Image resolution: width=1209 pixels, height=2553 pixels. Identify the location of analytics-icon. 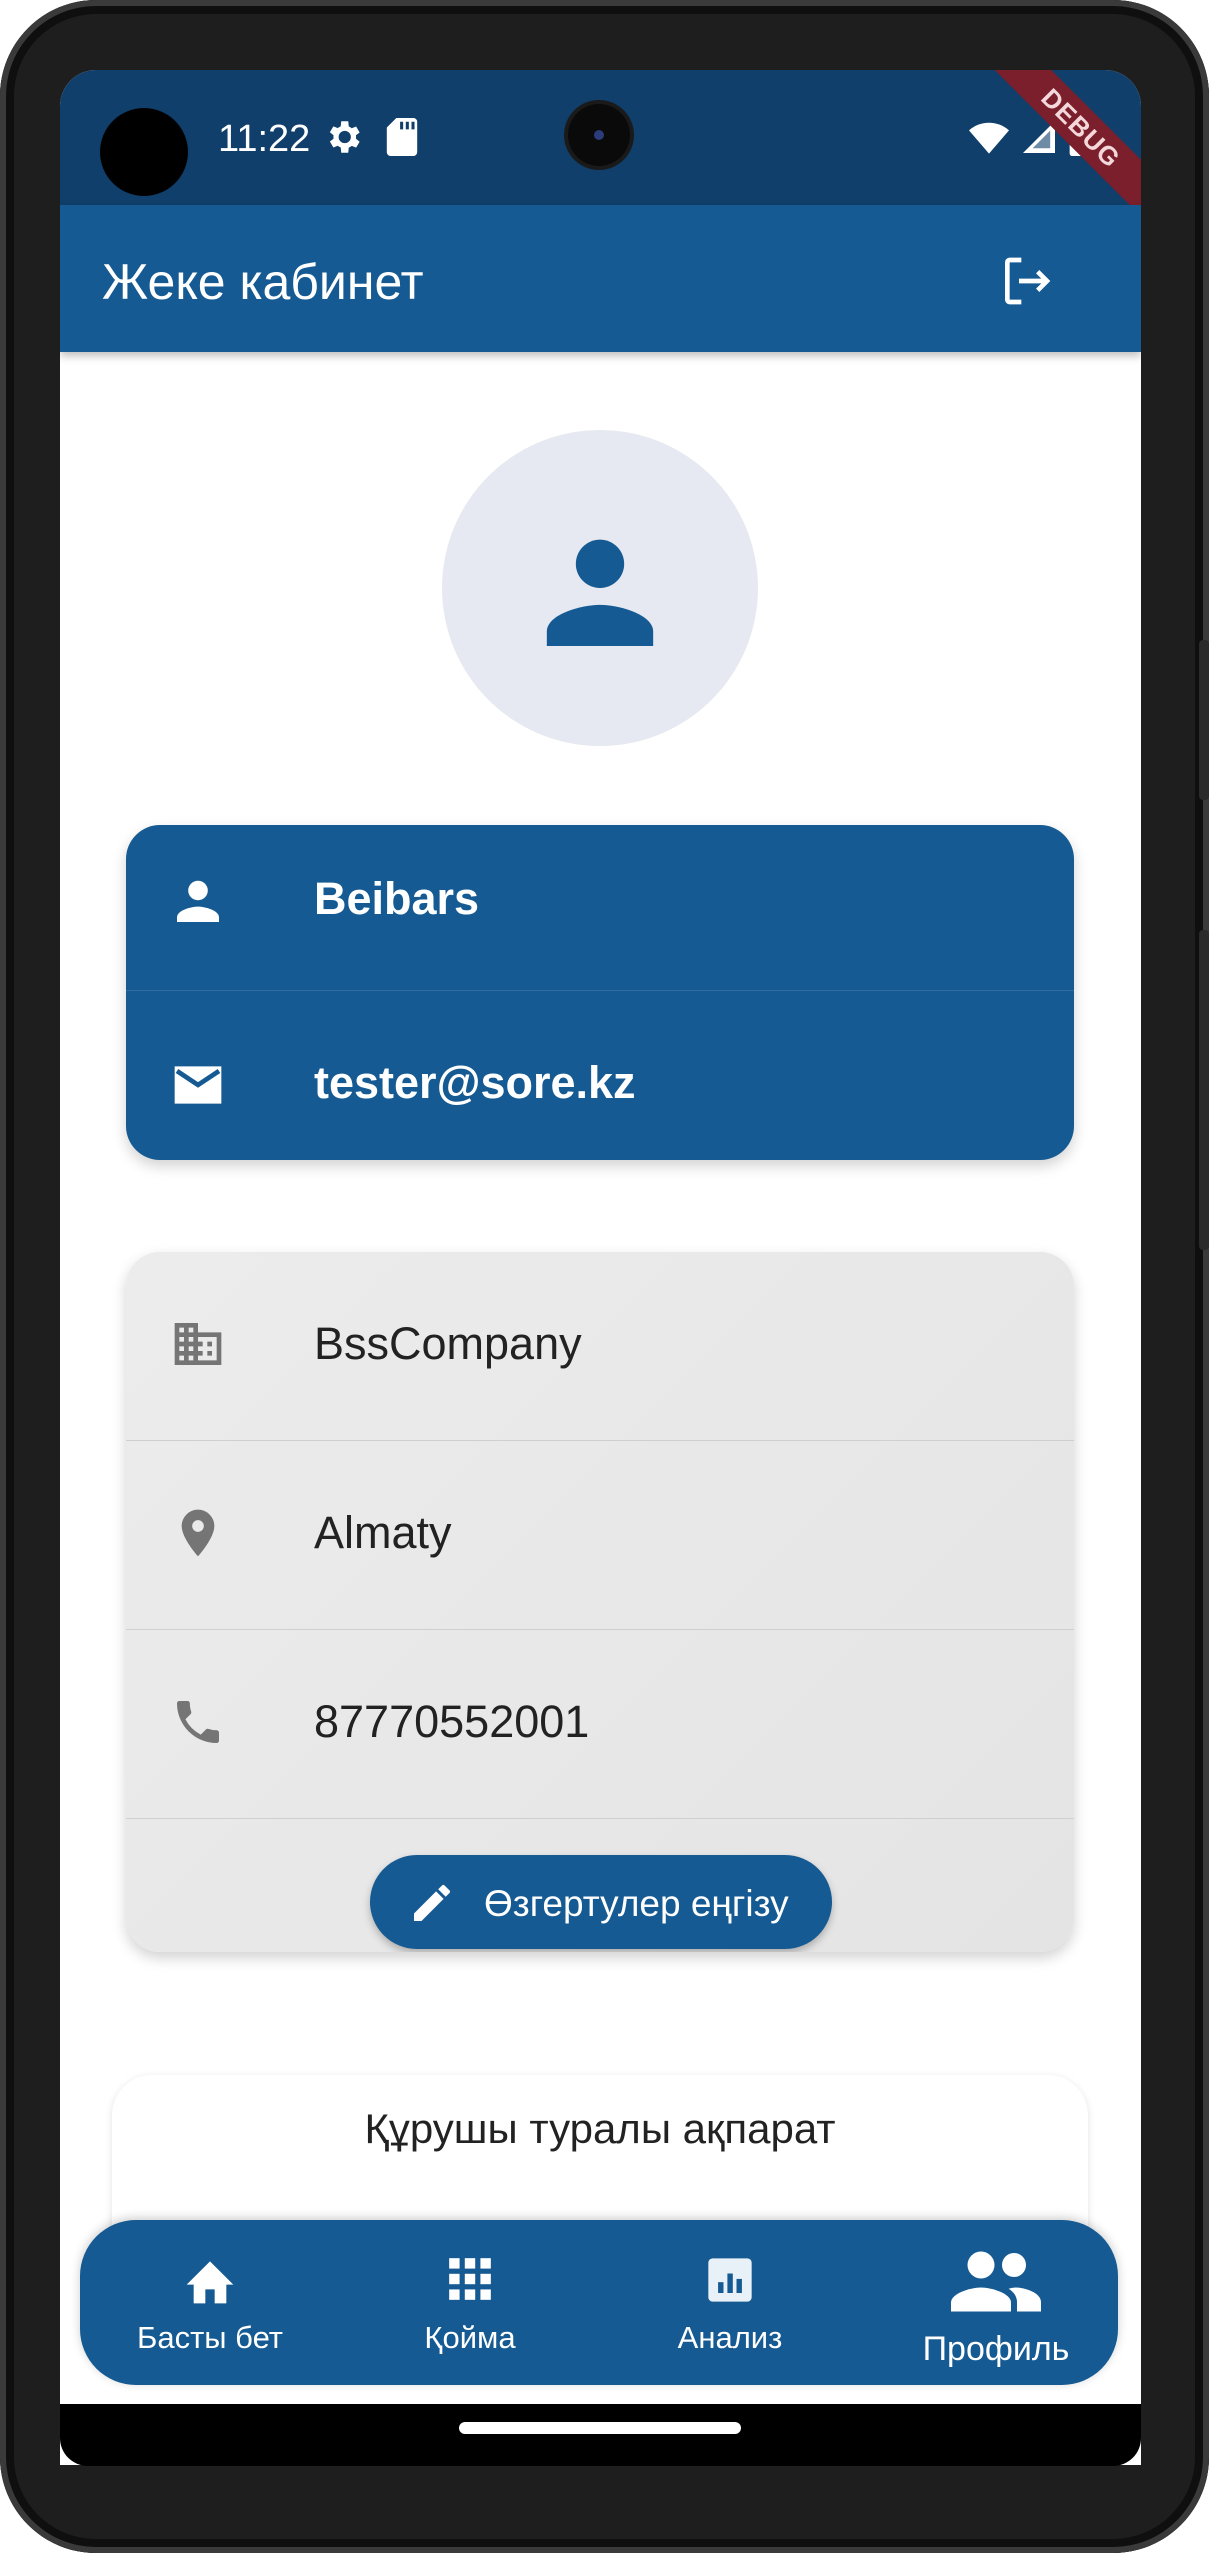
(730, 2280).